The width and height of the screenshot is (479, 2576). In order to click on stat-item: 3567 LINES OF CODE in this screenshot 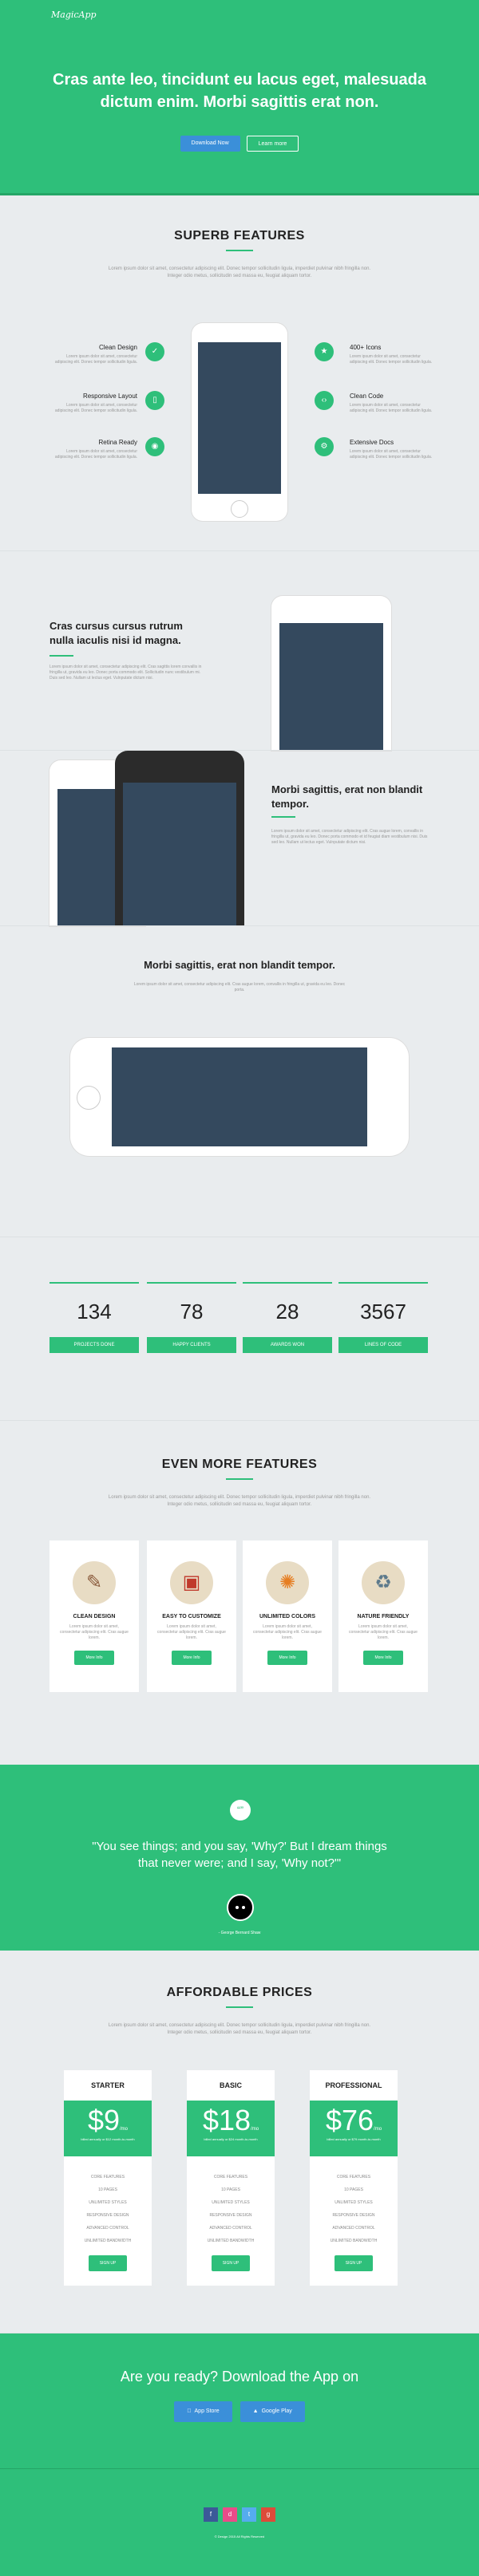, I will do `click(383, 1317)`.